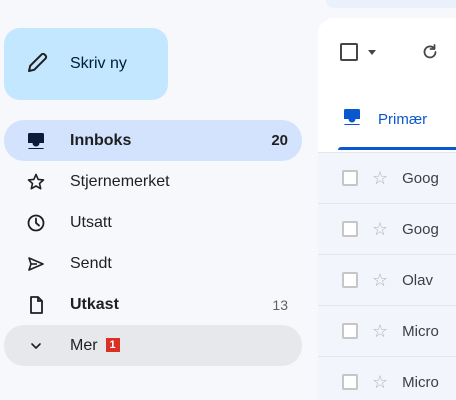 The image size is (456, 400). I want to click on compose-label: Skriv ny, so click(98, 63).